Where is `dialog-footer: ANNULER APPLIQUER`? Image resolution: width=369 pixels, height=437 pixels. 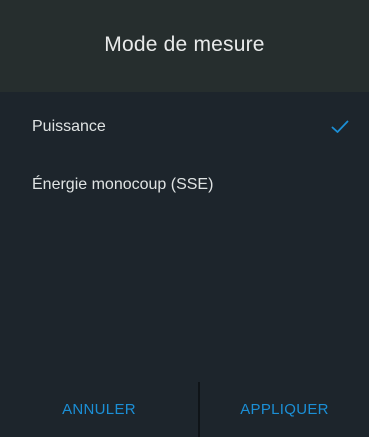
dialog-footer: ANNULER APPLIQUER is located at coordinates (184, 409).